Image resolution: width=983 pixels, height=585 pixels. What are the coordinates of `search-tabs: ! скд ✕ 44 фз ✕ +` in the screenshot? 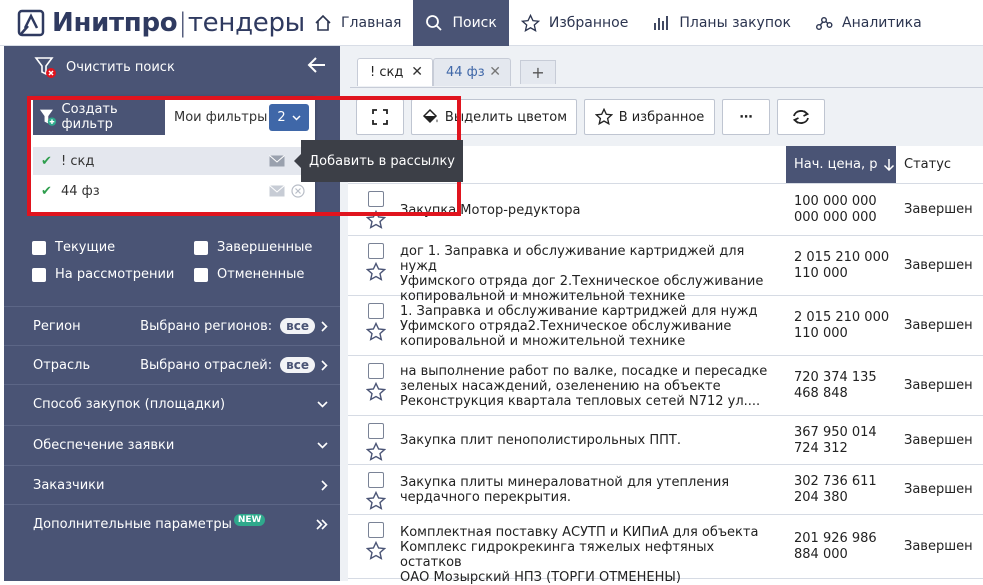 It's located at (661, 67).